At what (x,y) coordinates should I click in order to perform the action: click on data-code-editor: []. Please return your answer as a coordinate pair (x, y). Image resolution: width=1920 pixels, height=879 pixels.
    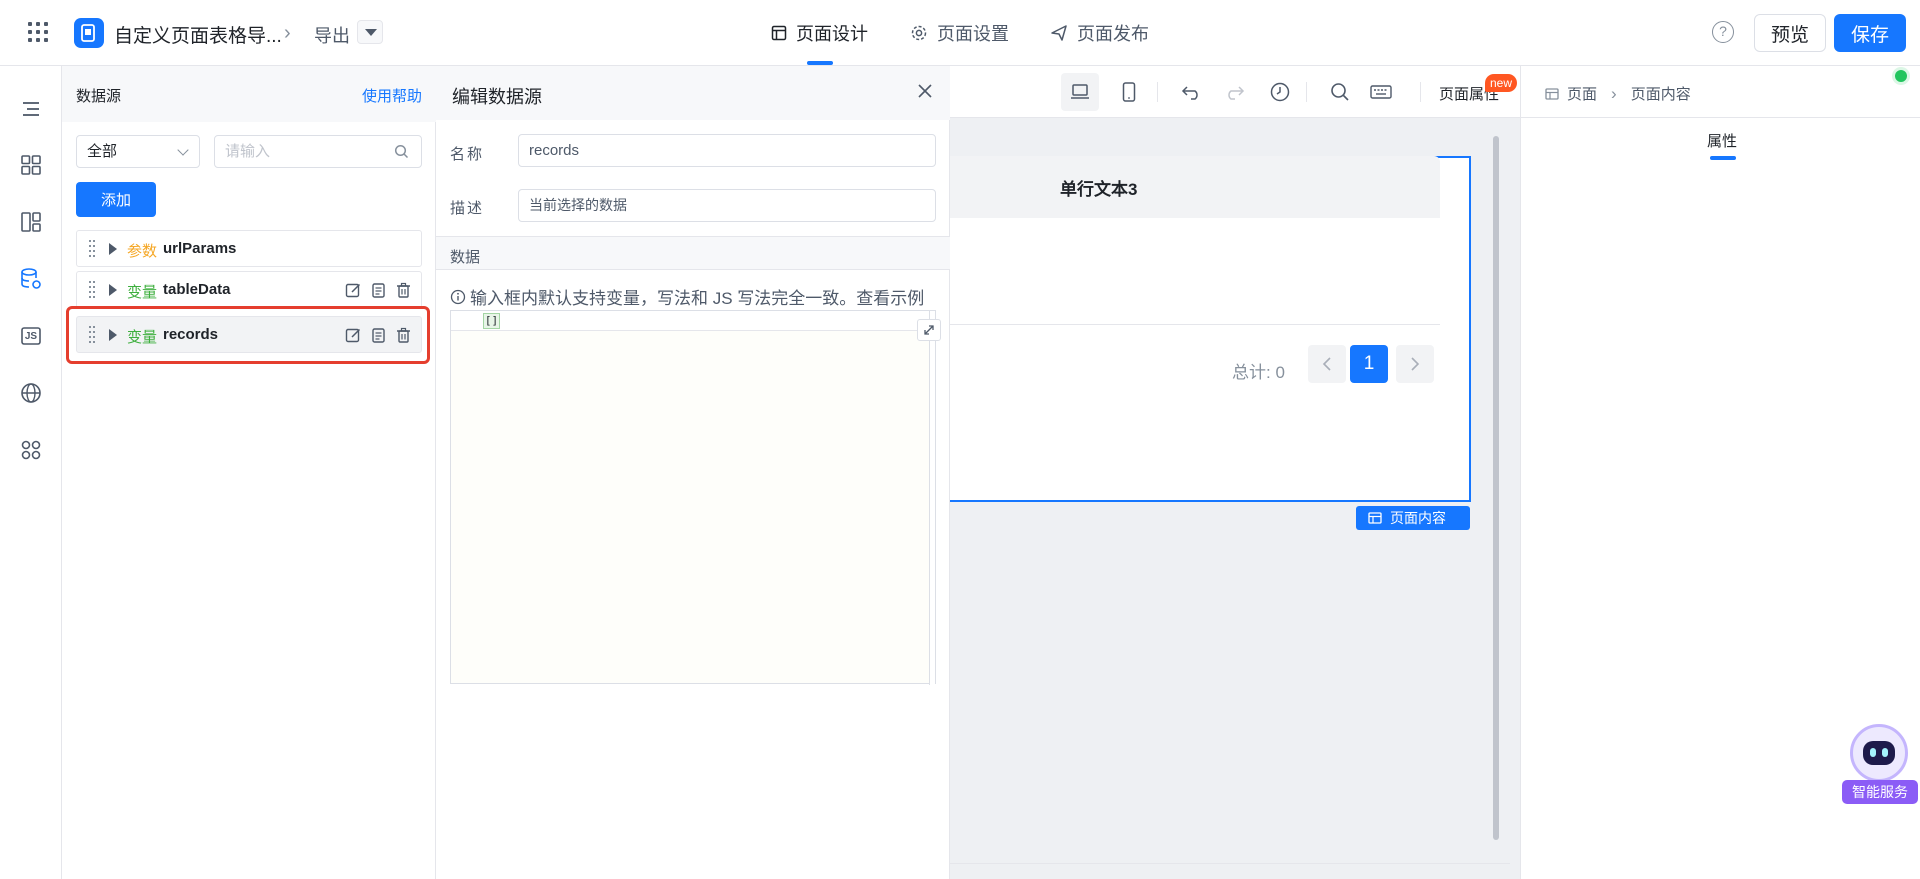
    Looking at the image, I should click on (695, 497).